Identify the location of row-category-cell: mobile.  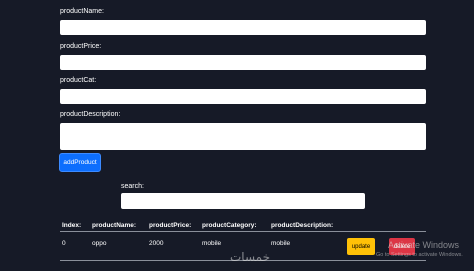
(212, 243).